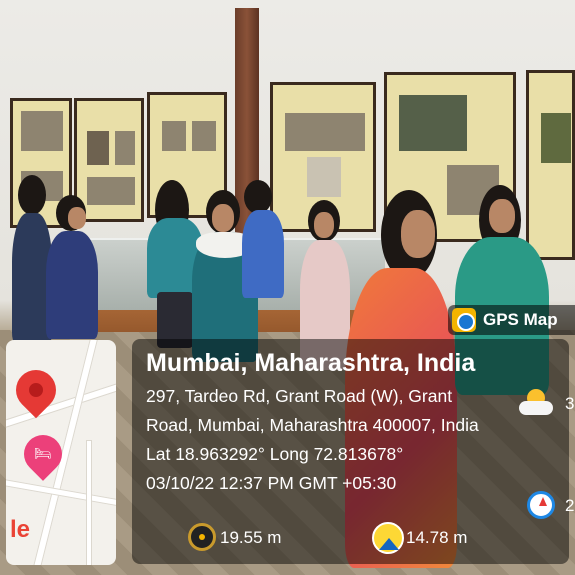 The image size is (575, 575). What do you see at coordinates (570, 403) in the screenshot?
I see `weather-value: 3` at bounding box center [570, 403].